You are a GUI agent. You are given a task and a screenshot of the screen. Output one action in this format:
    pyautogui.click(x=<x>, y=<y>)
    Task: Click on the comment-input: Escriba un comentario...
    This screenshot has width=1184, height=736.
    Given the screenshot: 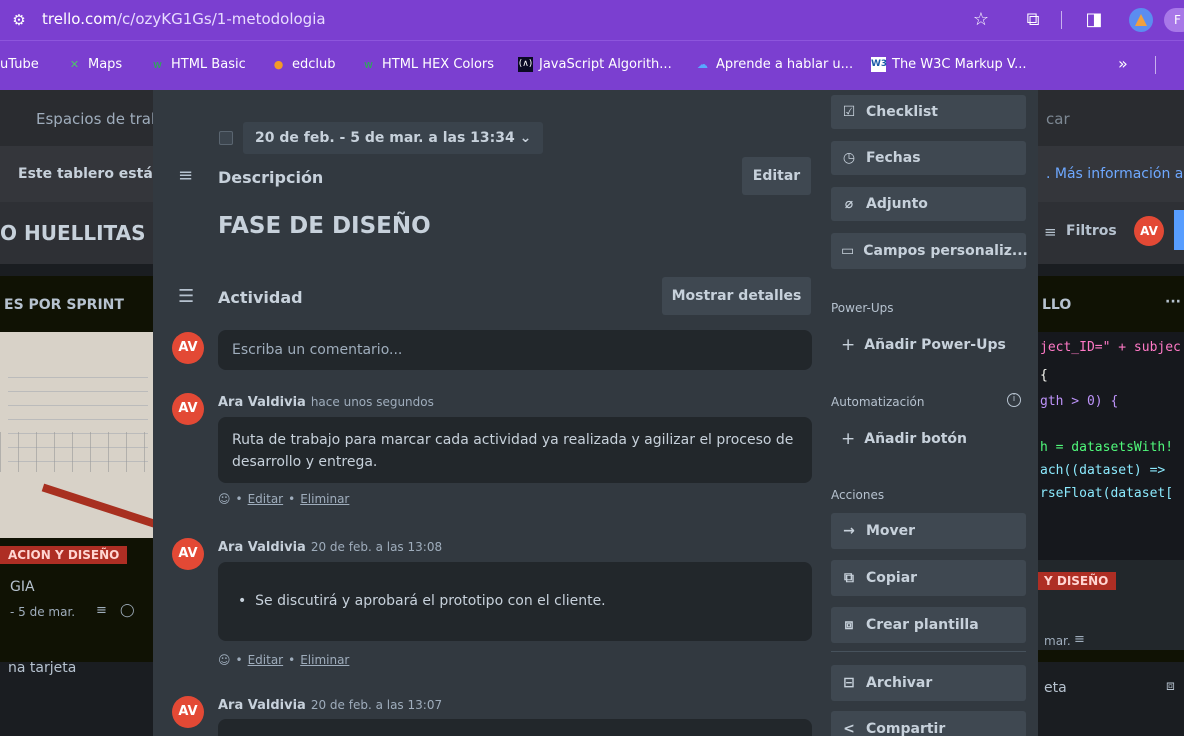 What is the action you would take?
    pyautogui.click(x=515, y=350)
    